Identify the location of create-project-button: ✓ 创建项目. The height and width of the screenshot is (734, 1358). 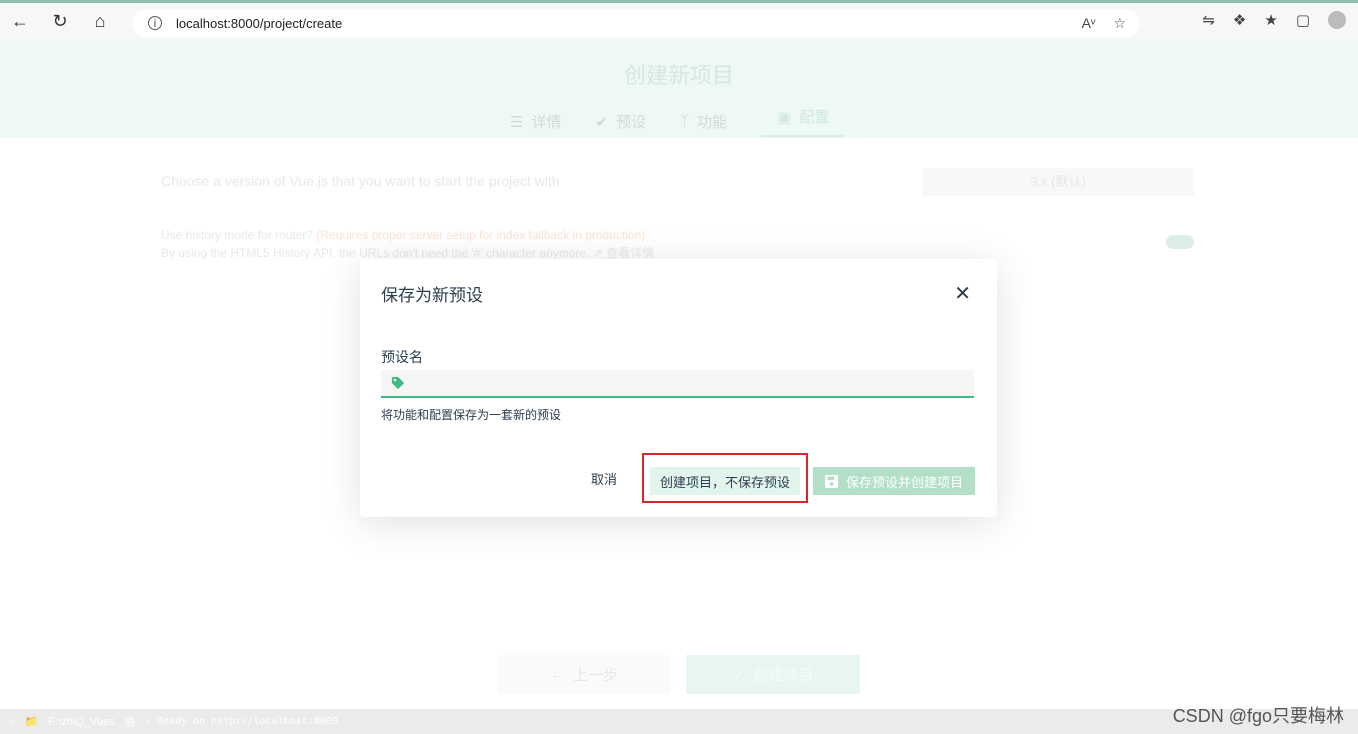
(773, 674).